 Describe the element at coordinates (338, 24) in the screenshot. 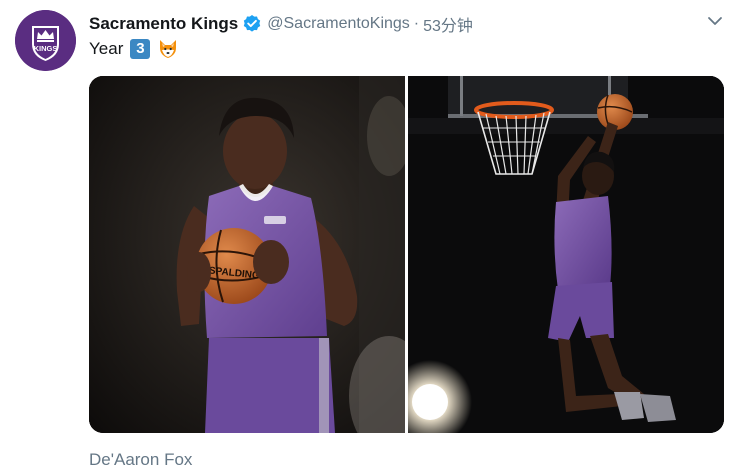

I see `user-handle: @SacramentoKings` at that location.